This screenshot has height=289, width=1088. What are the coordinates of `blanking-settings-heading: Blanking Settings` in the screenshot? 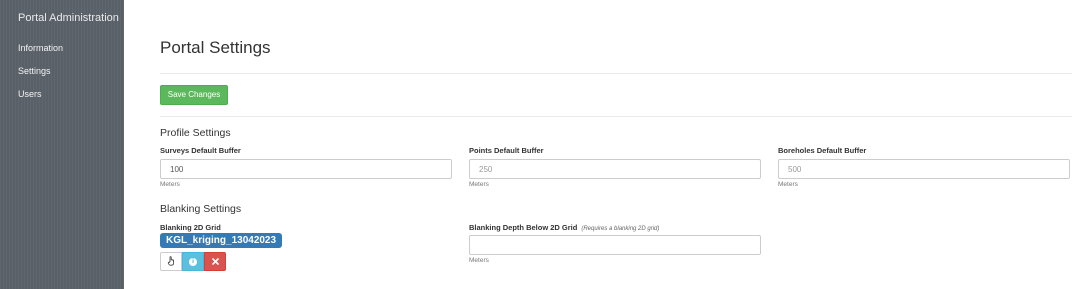 It's located at (201, 209).